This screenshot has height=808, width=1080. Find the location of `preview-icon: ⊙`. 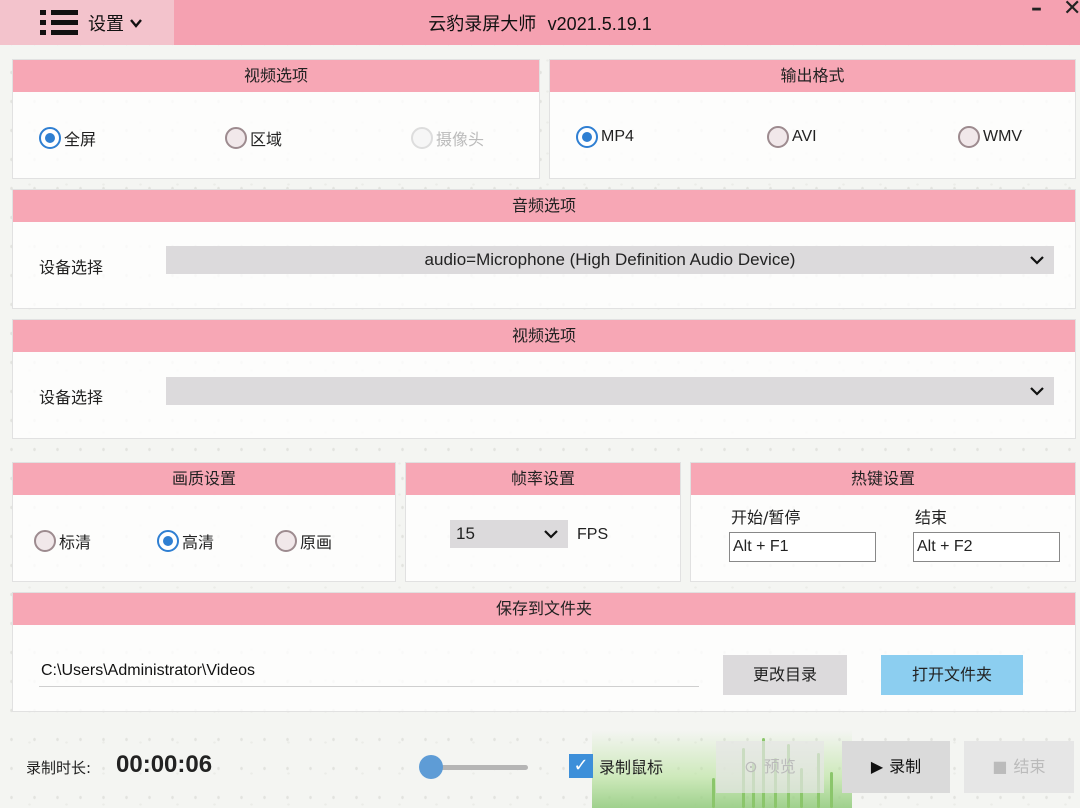

preview-icon: ⊙ is located at coordinates (751, 766).